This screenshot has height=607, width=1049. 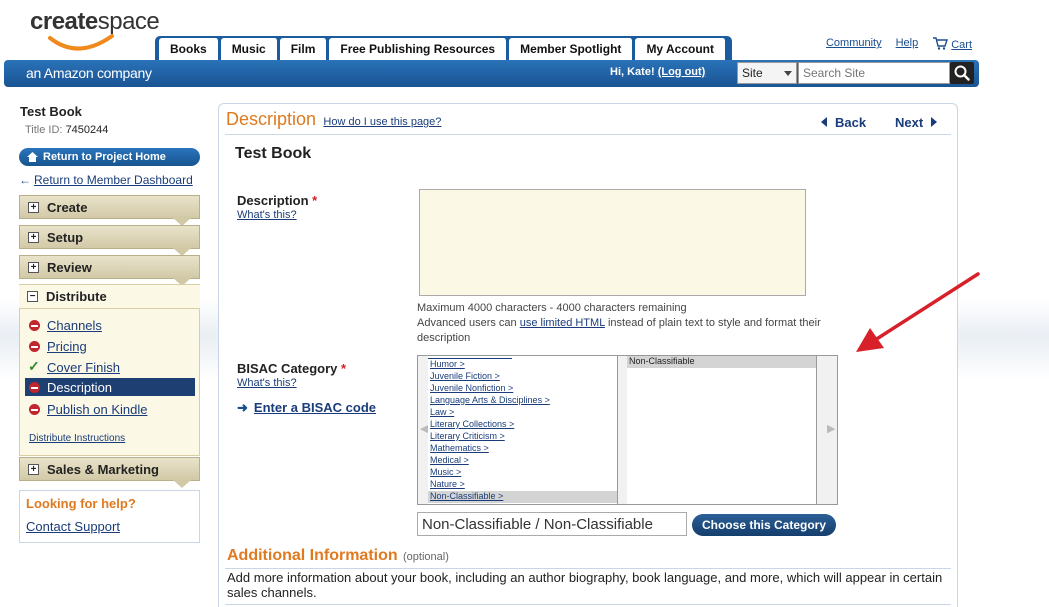 I want to click on tab-my-account: My Account, so click(x=680, y=49).